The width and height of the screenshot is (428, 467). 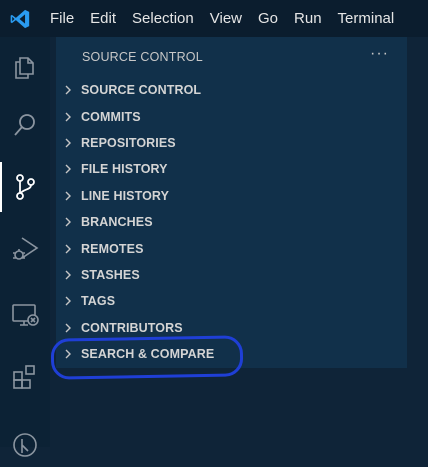 I want to click on search-icon, so click(x=25, y=125).